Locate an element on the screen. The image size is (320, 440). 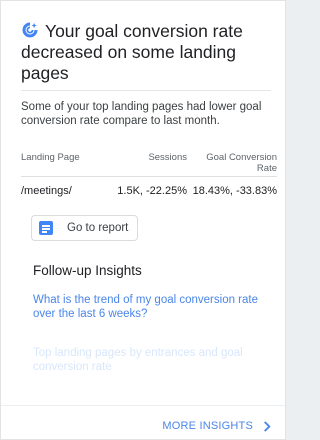
insights-sparkle-icon is located at coordinates (30, 30).